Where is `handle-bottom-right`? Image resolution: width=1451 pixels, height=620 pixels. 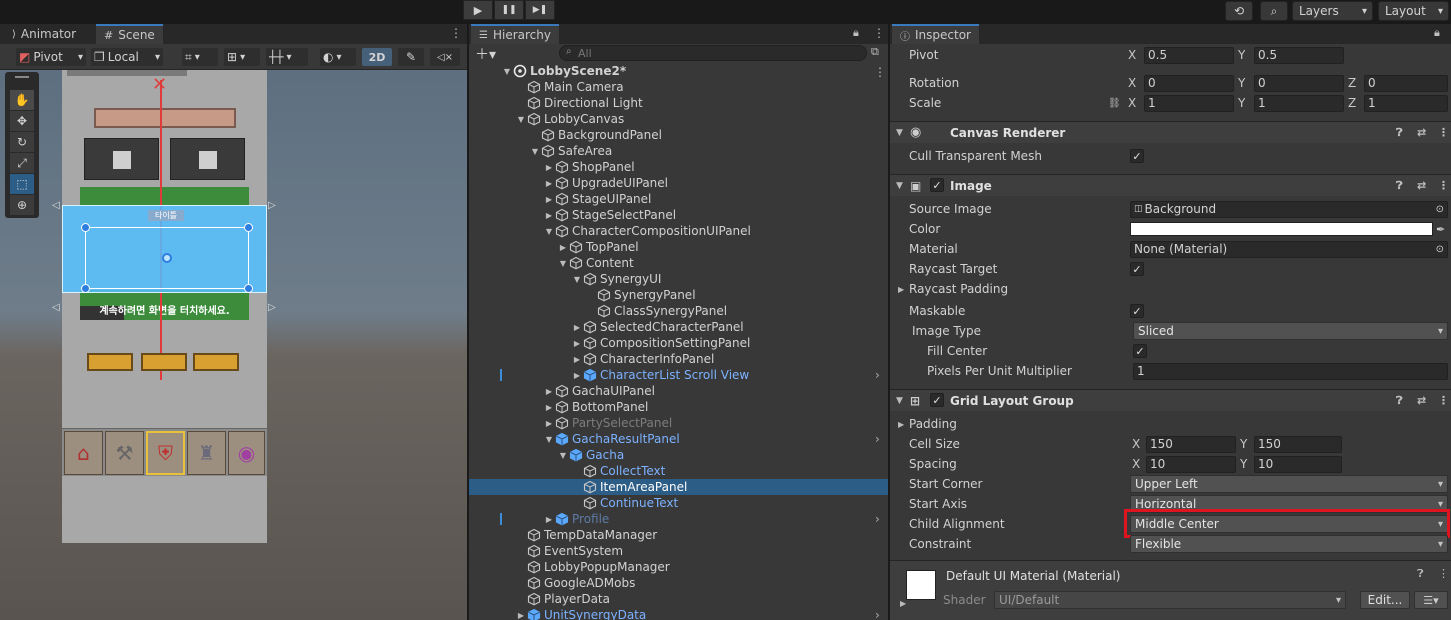
handle-bottom-right is located at coordinates (248, 288).